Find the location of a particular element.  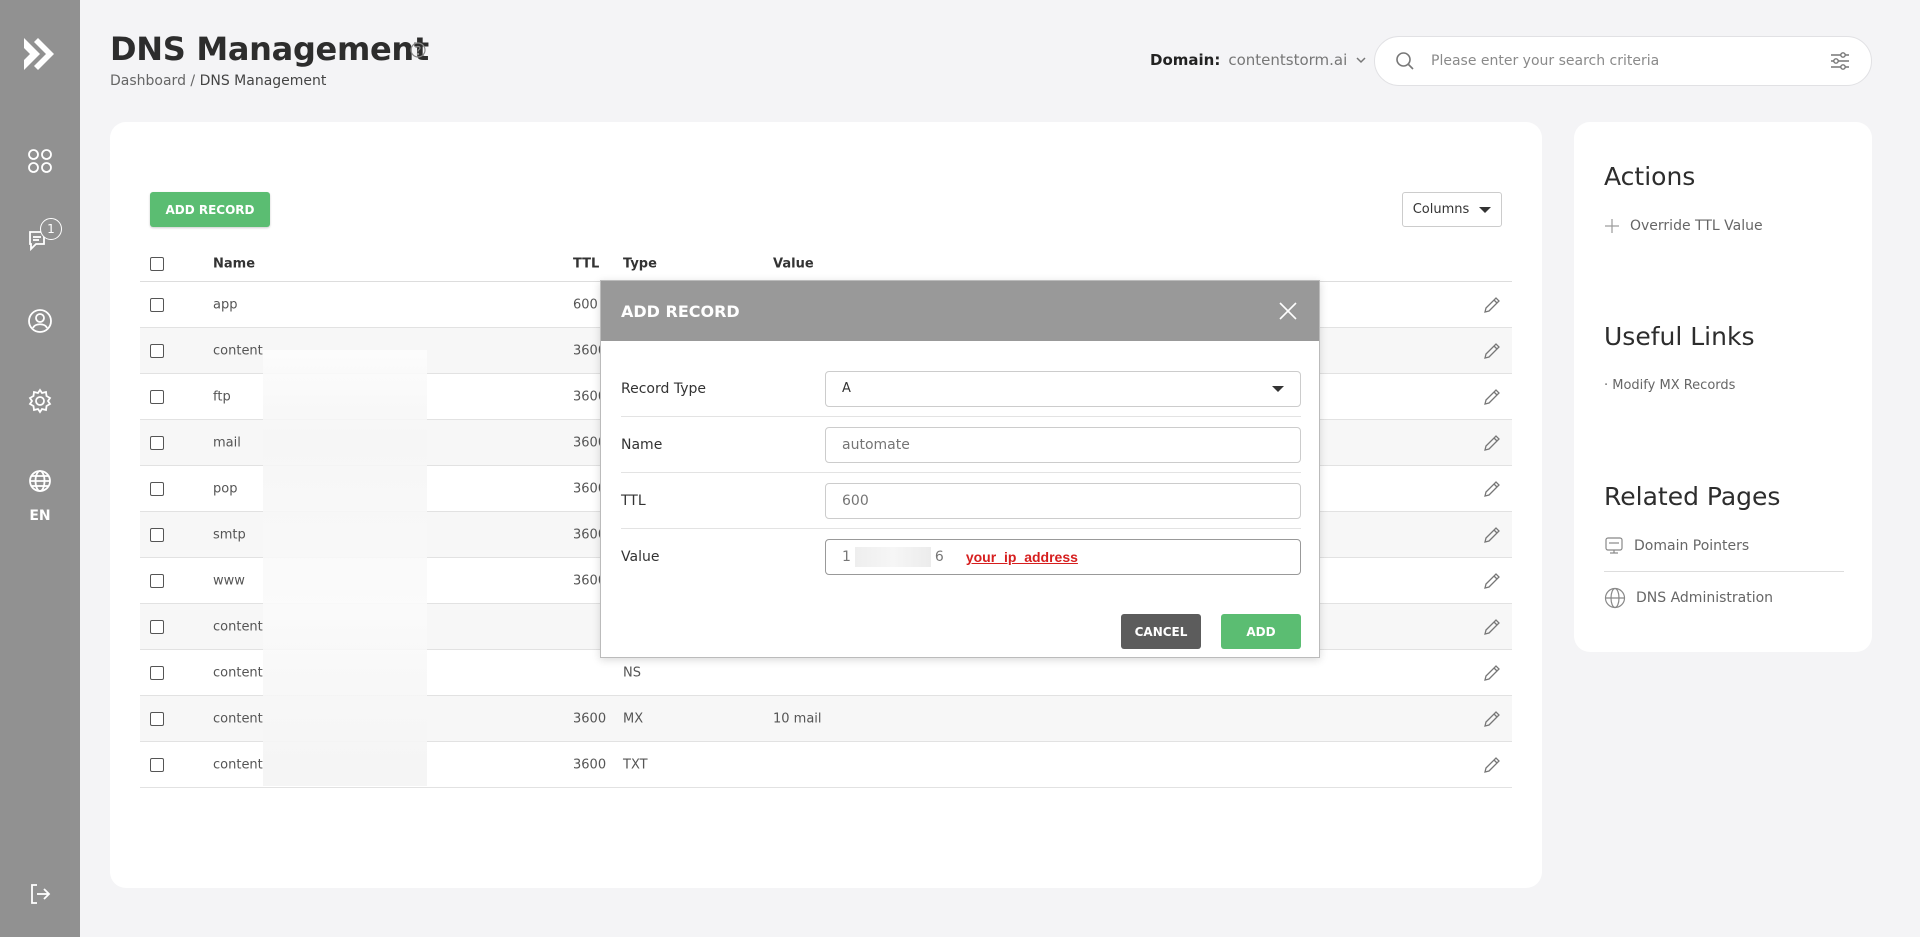

value-suffix: 6 is located at coordinates (939, 557).